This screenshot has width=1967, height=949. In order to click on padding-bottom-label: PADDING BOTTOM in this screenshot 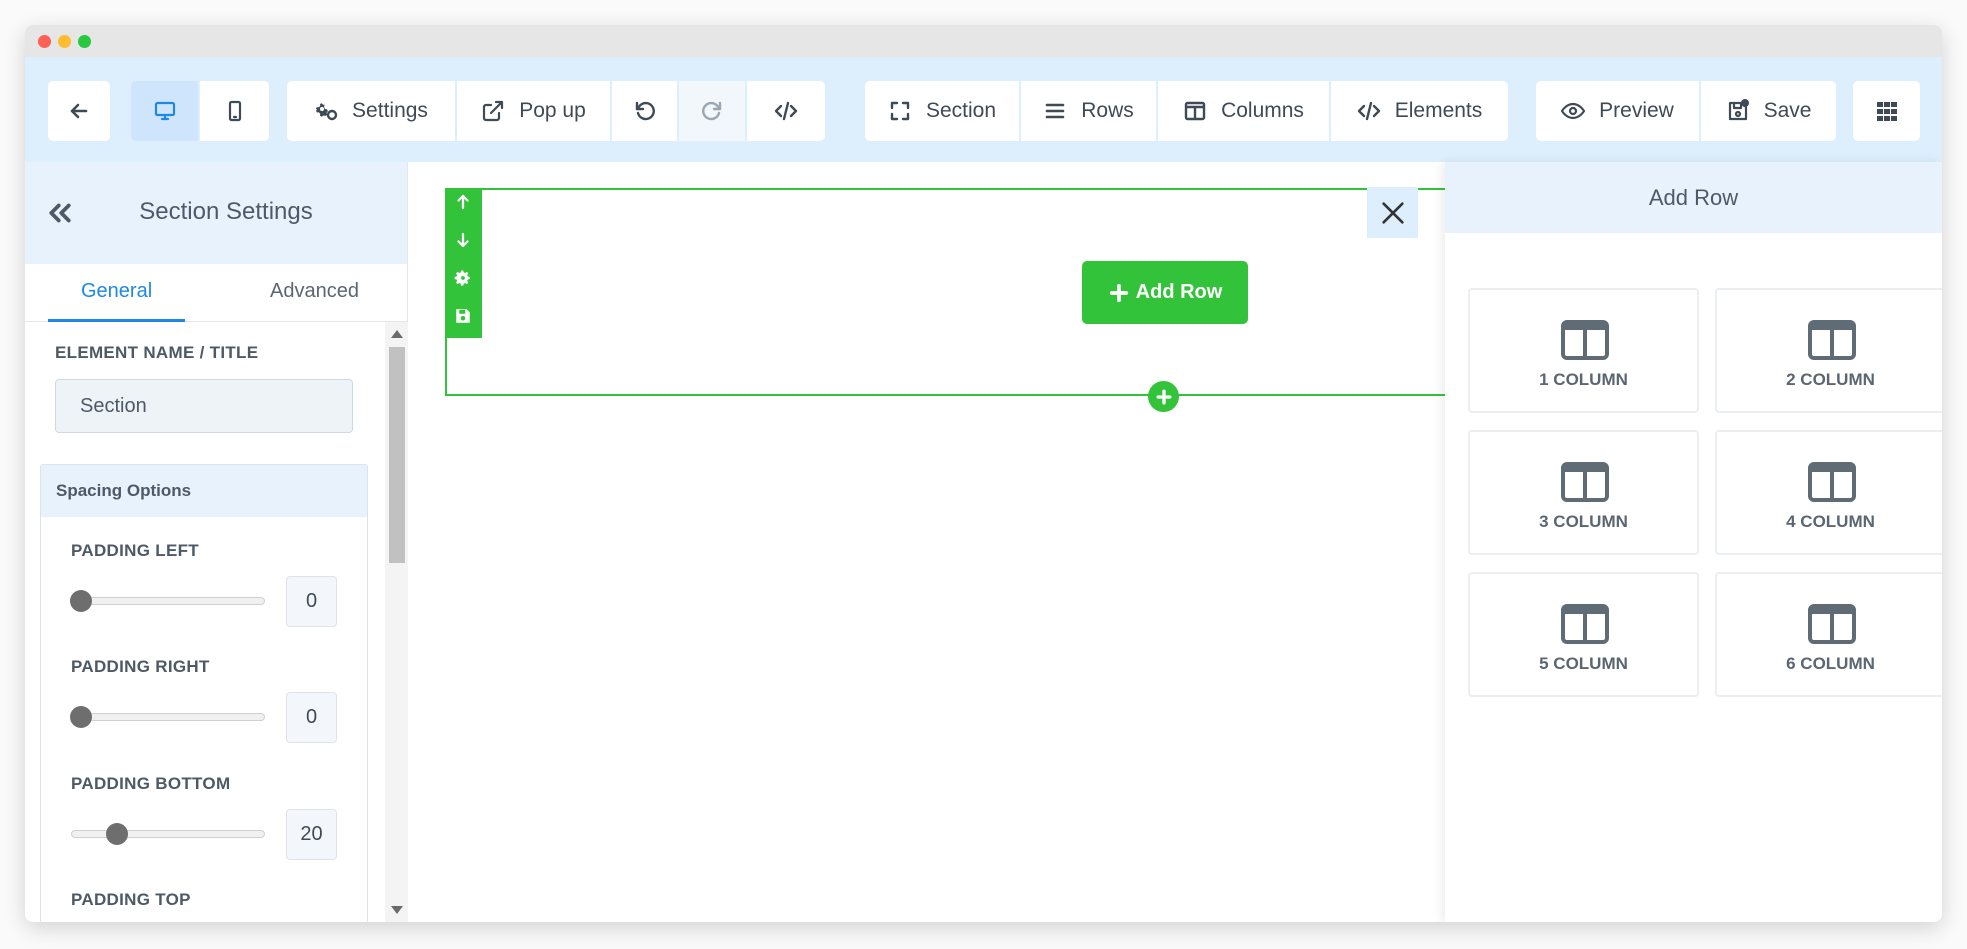, I will do `click(151, 783)`.